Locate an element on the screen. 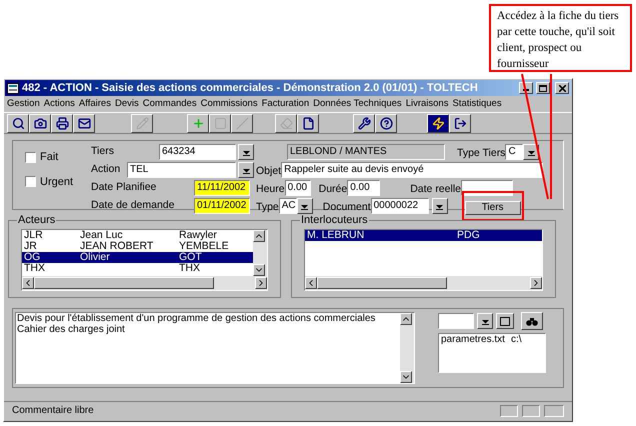 This screenshot has width=636, height=426. menu-item: Facturation is located at coordinates (286, 104).